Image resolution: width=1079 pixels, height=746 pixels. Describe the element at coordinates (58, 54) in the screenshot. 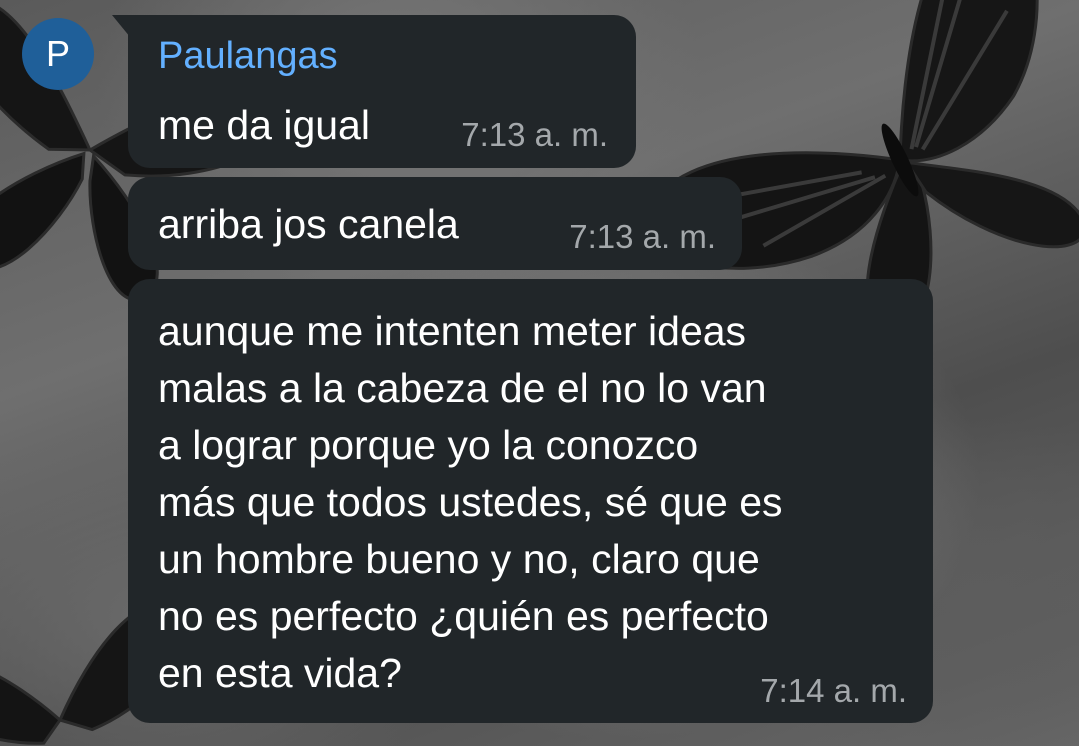

I see `avatar: P` at that location.